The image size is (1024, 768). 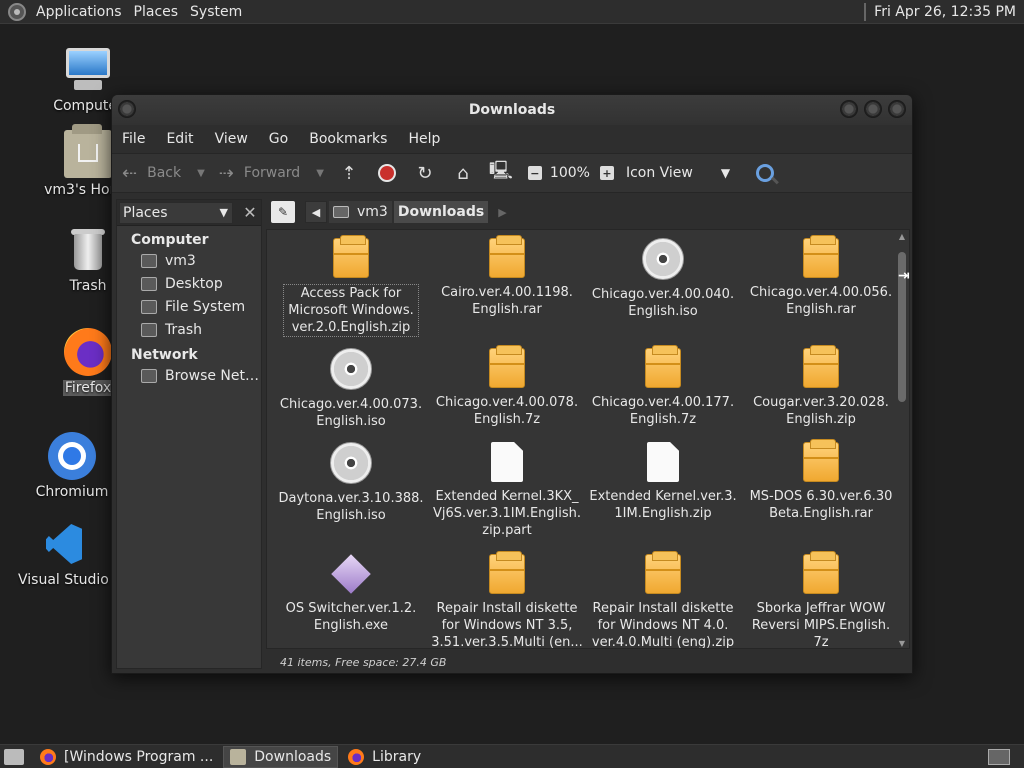 I want to click on breadcrumb-vm3: vm3, so click(x=360, y=212).